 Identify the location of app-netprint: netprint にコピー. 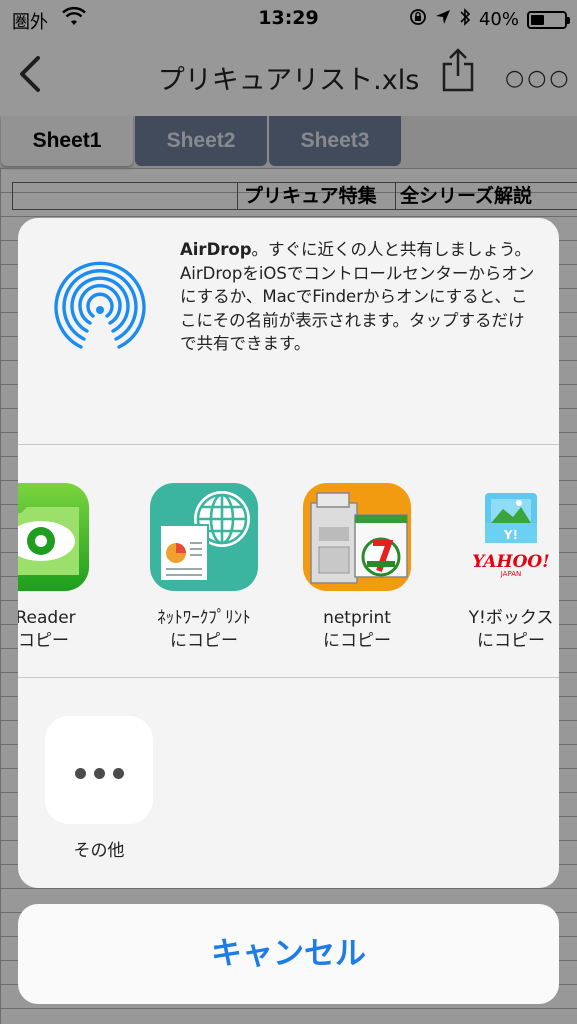
(357, 578).